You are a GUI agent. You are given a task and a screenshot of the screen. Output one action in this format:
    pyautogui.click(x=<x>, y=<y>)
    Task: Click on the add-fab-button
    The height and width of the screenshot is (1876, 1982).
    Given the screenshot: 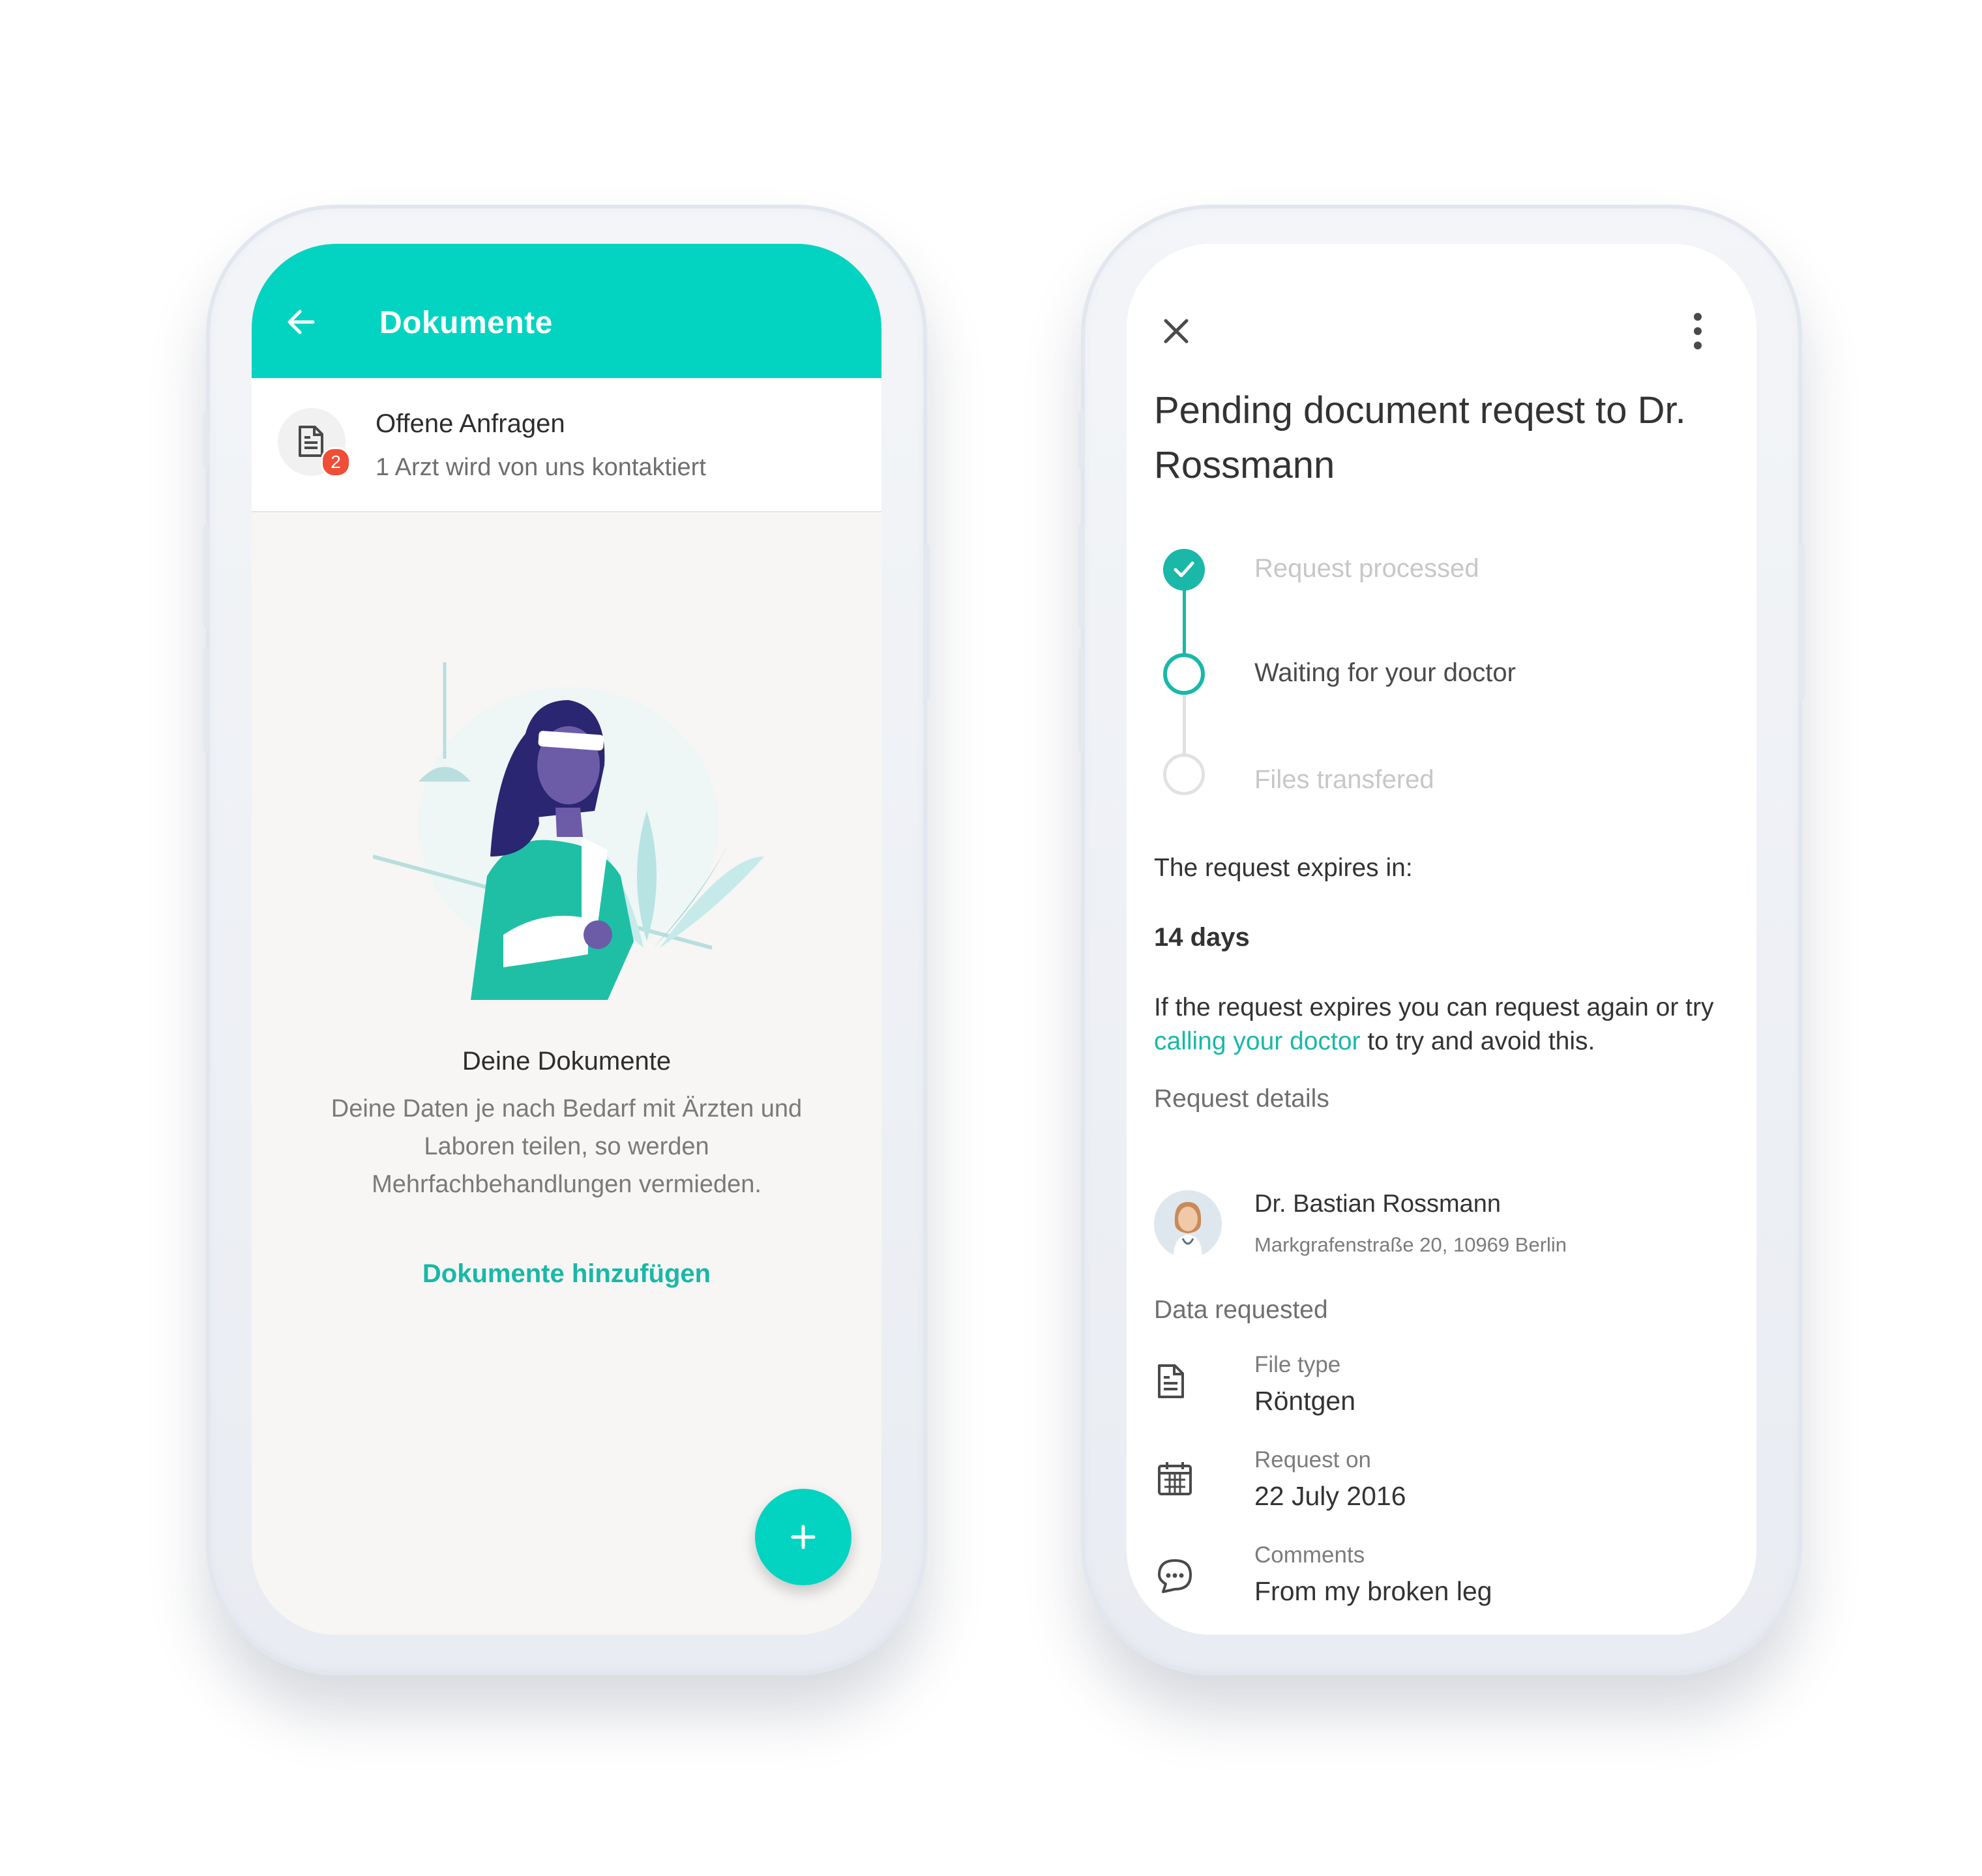 What is the action you would take?
    pyautogui.click(x=803, y=1537)
    